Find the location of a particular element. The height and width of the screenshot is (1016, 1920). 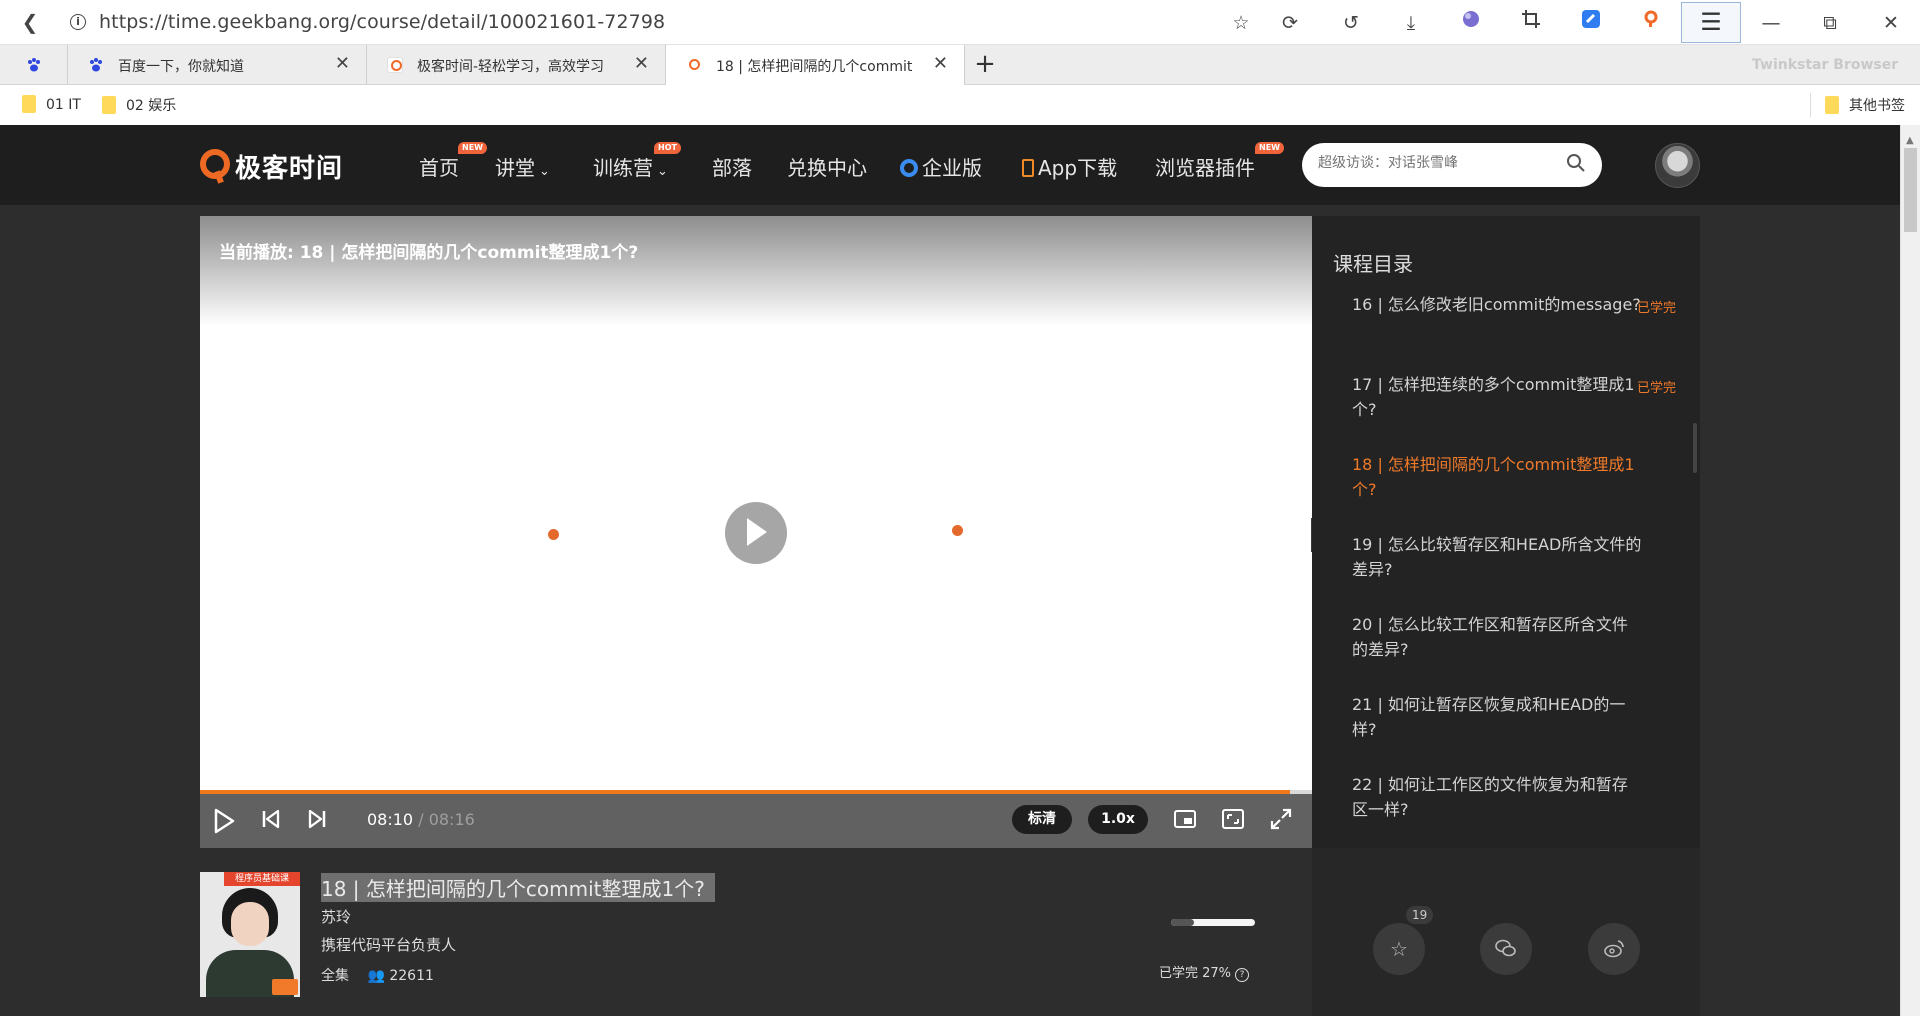

bookmark-folder-it: 01 IT is located at coordinates (51, 104).